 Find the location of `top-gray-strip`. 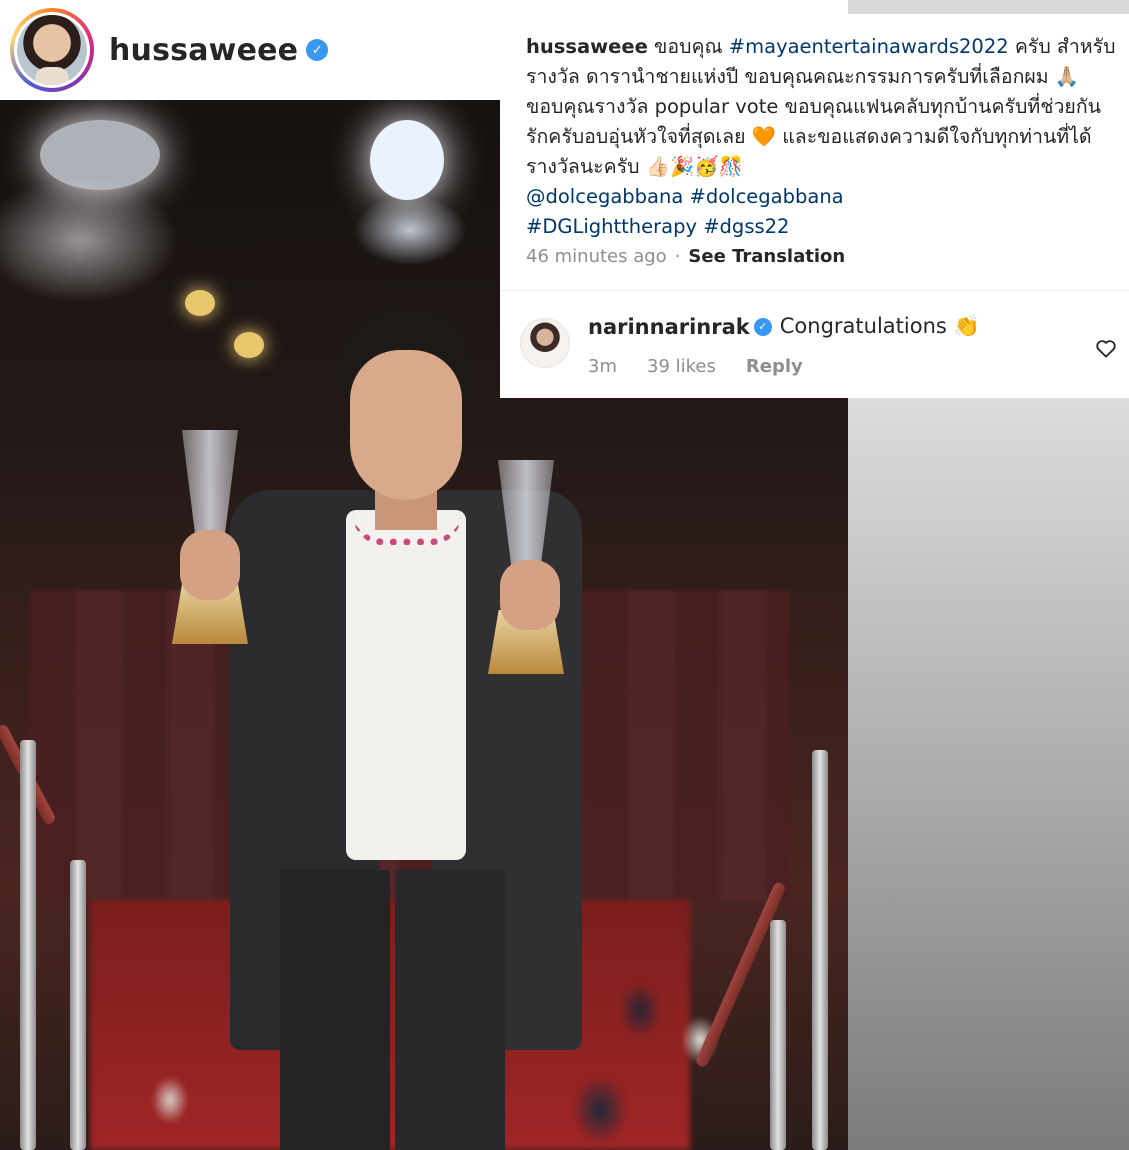

top-gray-strip is located at coordinates (988, 7).